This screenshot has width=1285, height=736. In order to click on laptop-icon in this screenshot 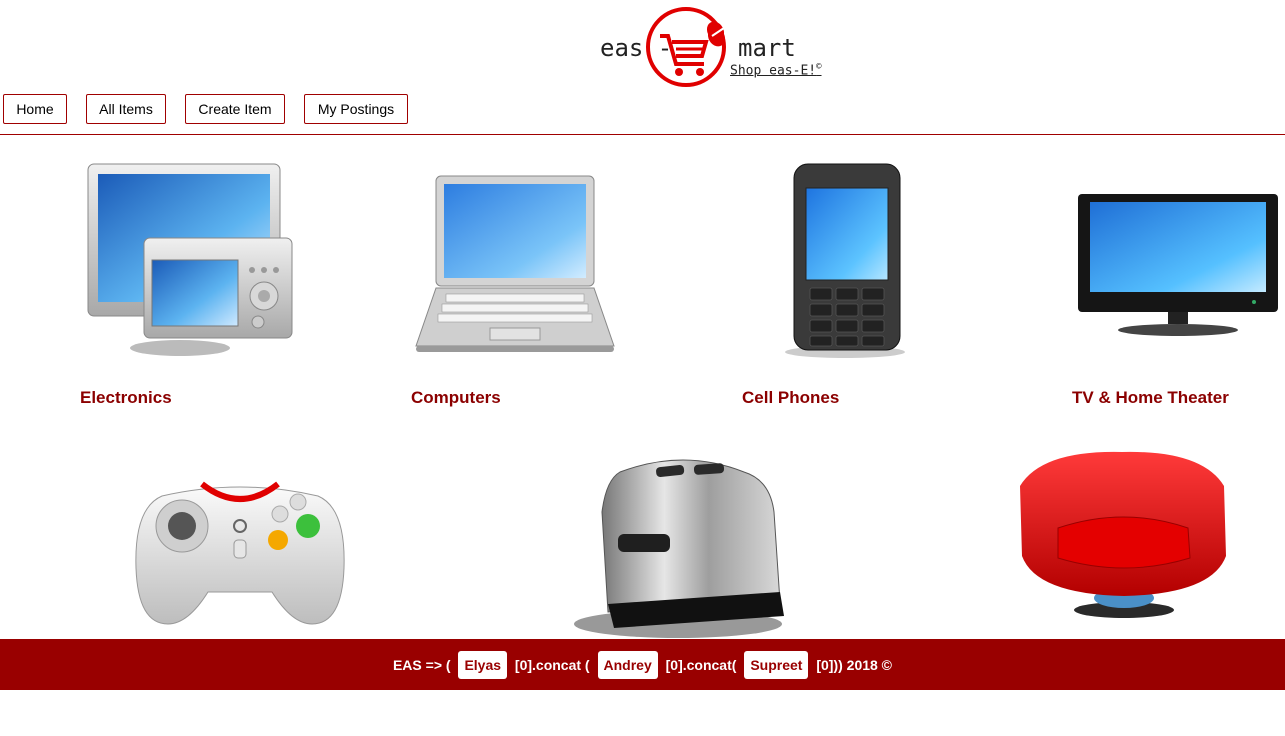, I will do `click(515, 263)`.